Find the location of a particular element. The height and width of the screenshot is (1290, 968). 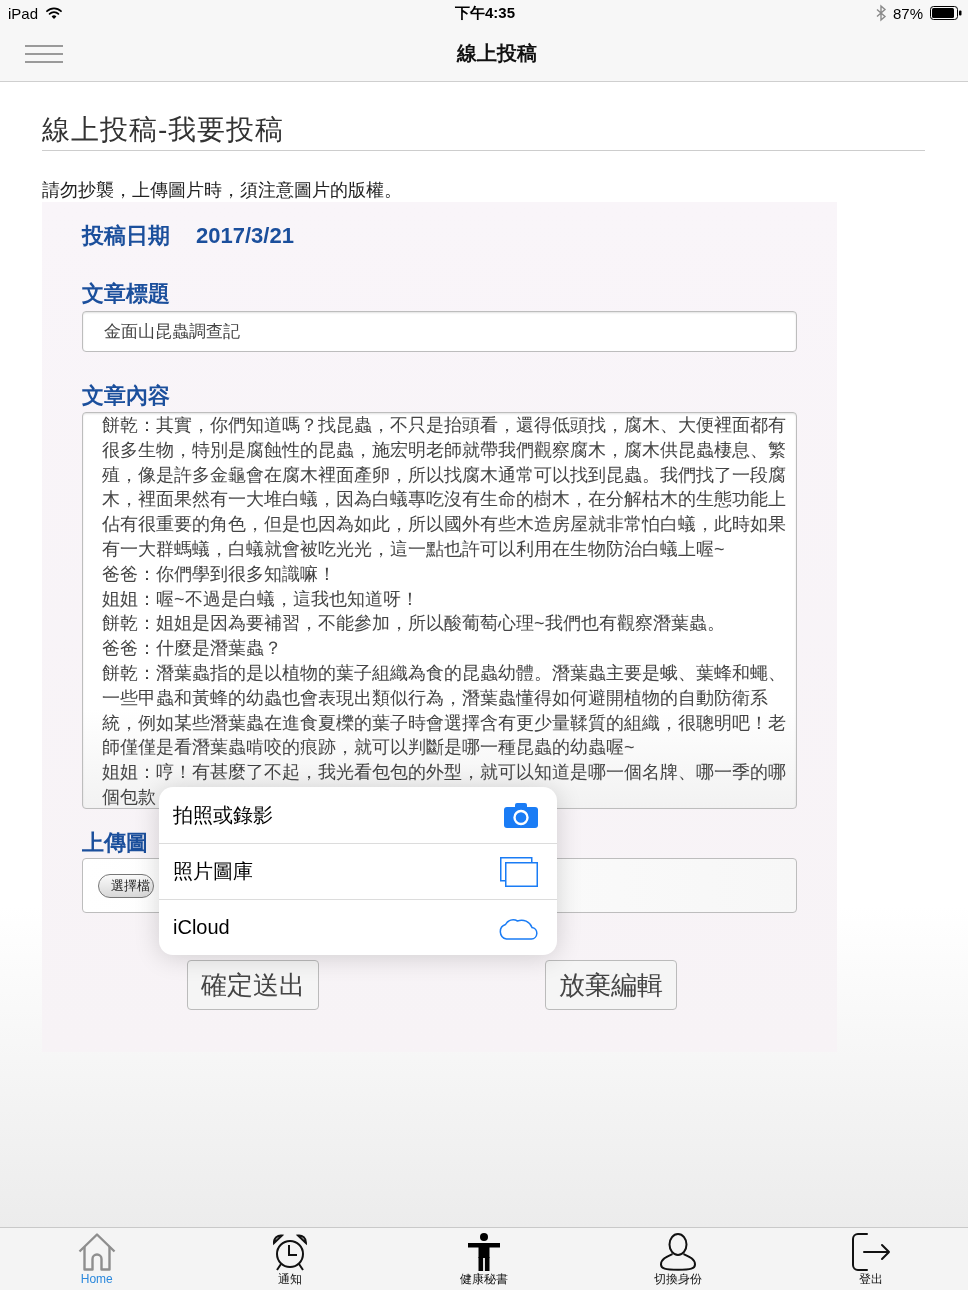

tab-item: Home is located at coordinates (96, 1257).